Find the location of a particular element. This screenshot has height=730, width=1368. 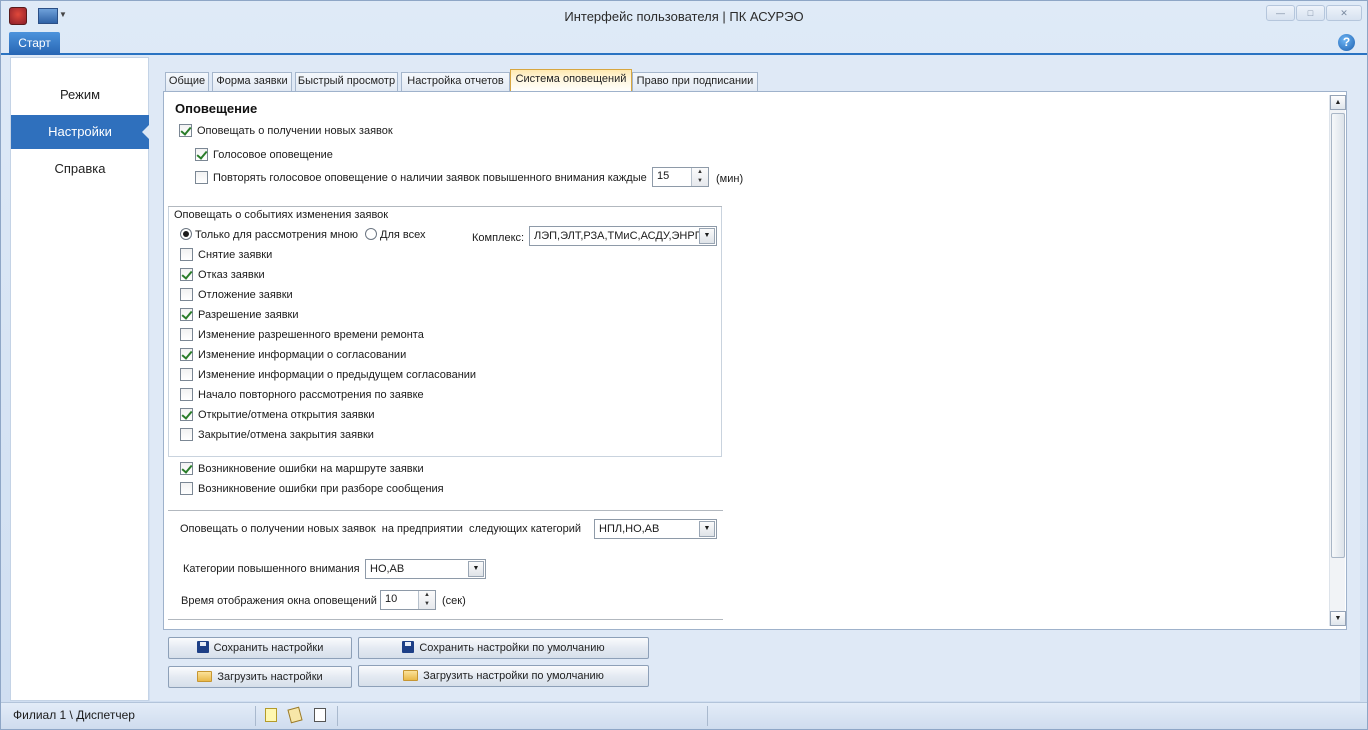

scroll-thumb is located at coordinates (1338, 335).